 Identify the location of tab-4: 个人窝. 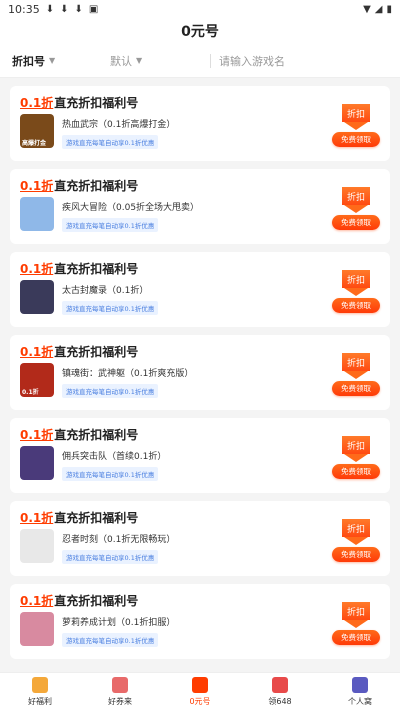
(360, 691).